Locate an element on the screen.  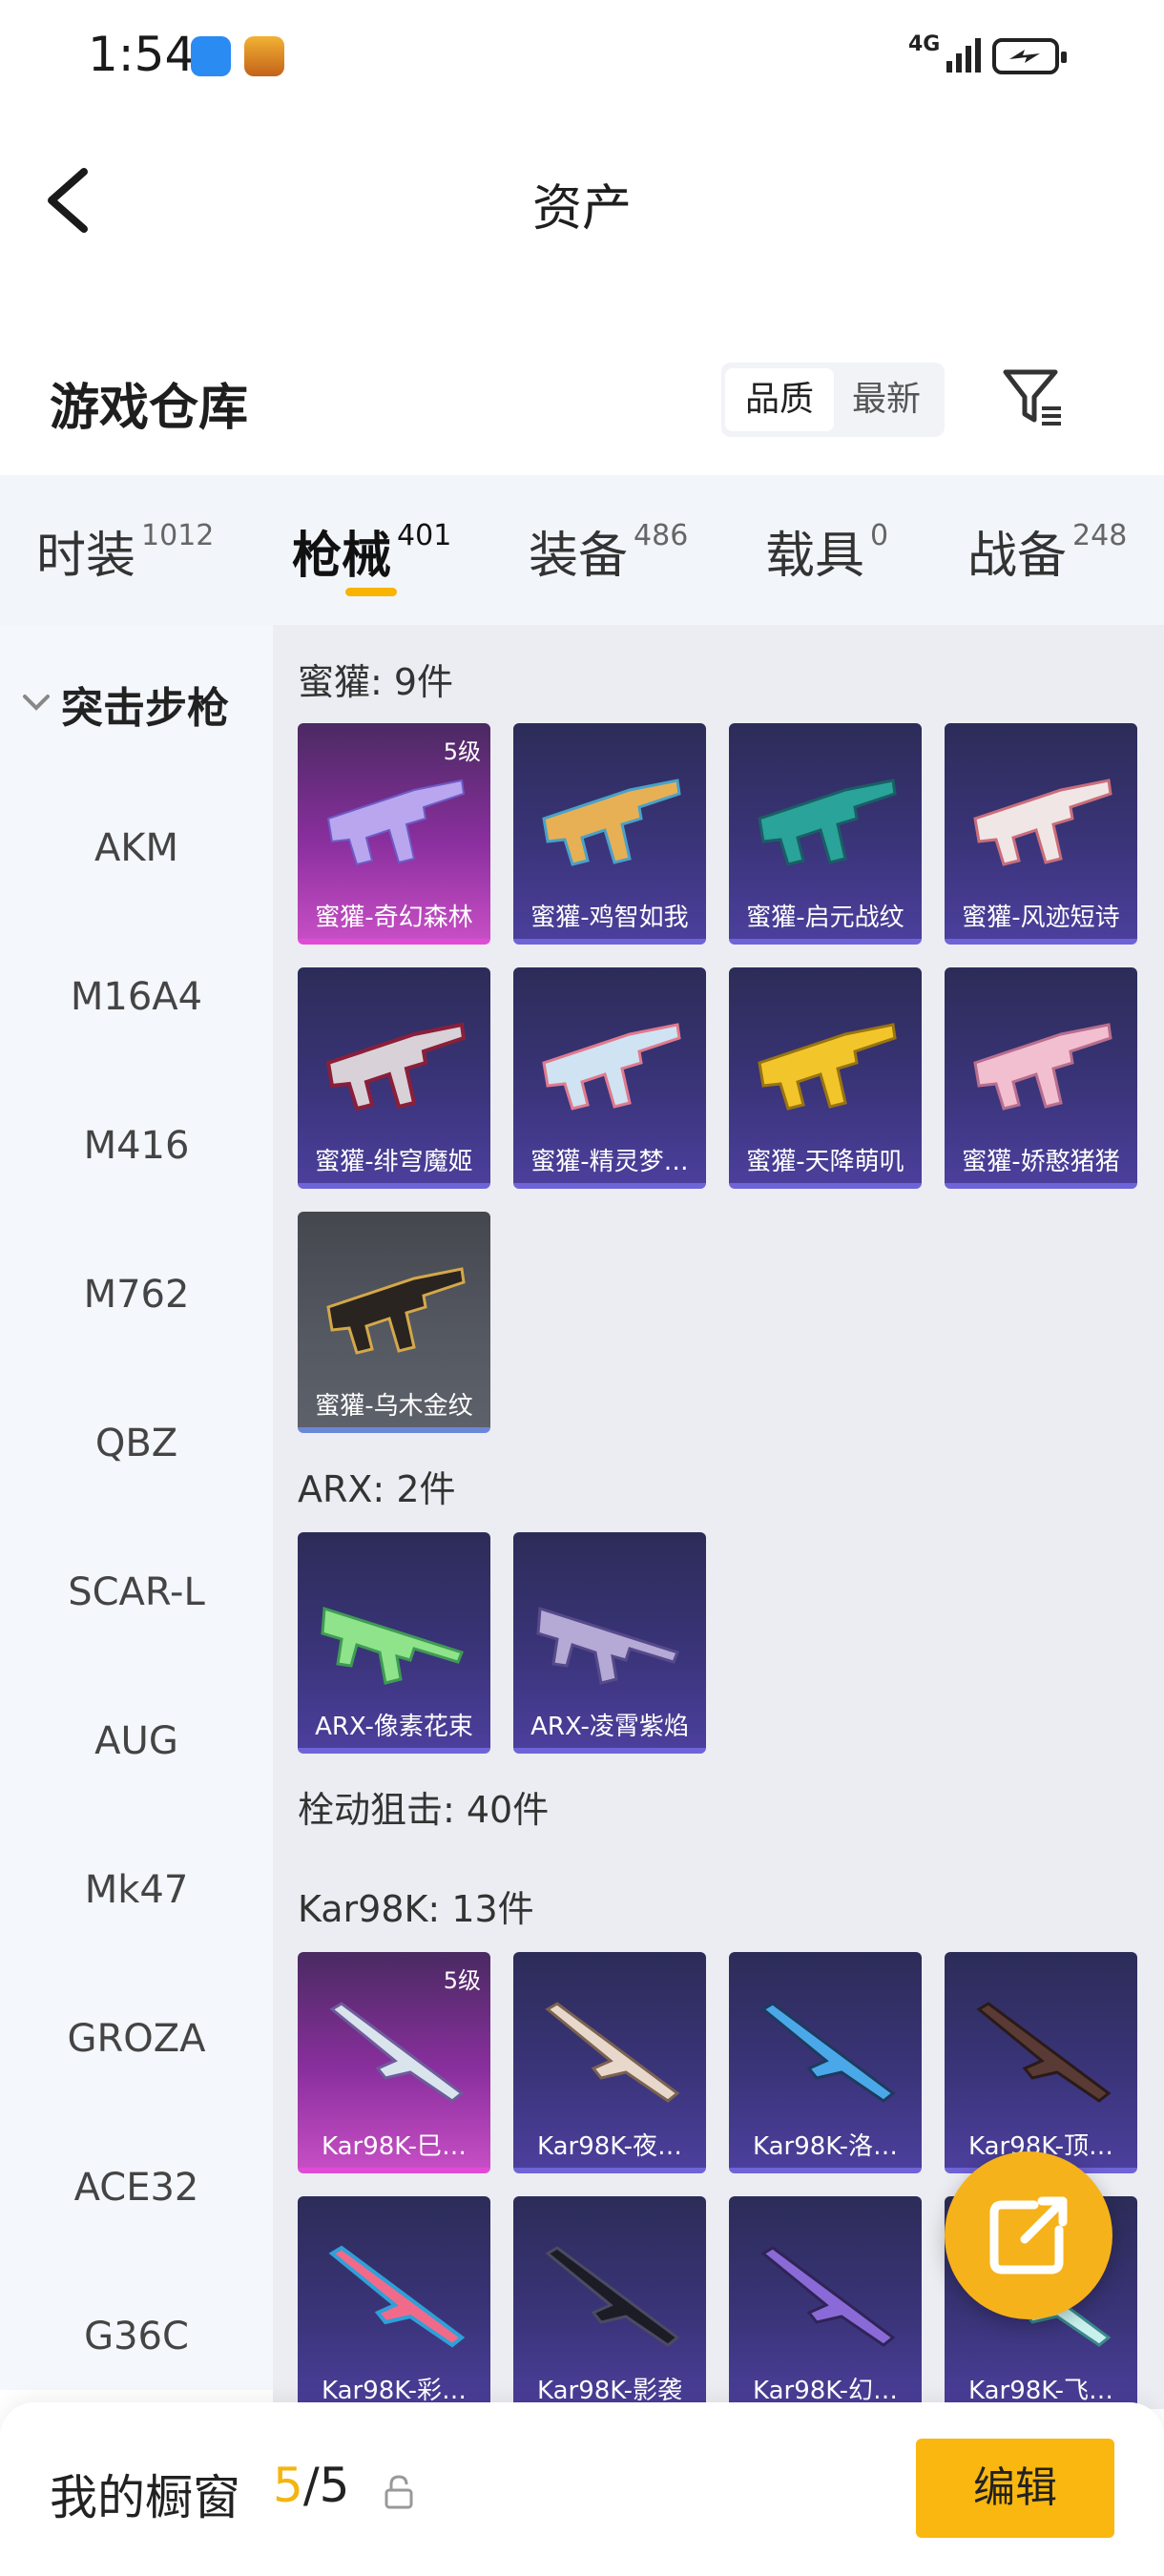
sidebar-item-m416: M416 is located at coordinates (136, 1146).